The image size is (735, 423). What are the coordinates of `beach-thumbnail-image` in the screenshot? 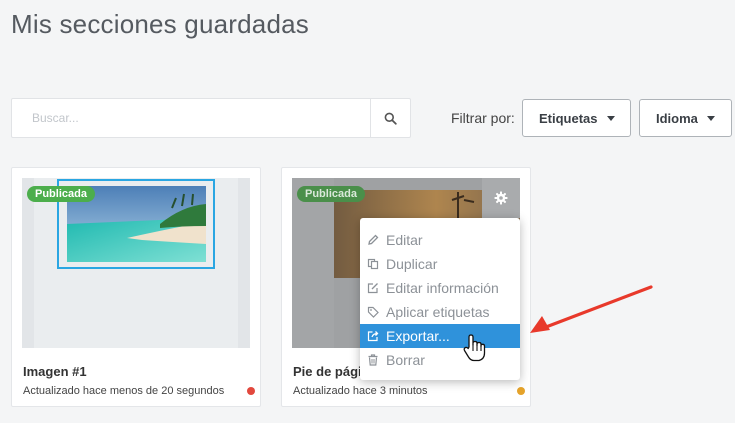 It's located at (136, 263).